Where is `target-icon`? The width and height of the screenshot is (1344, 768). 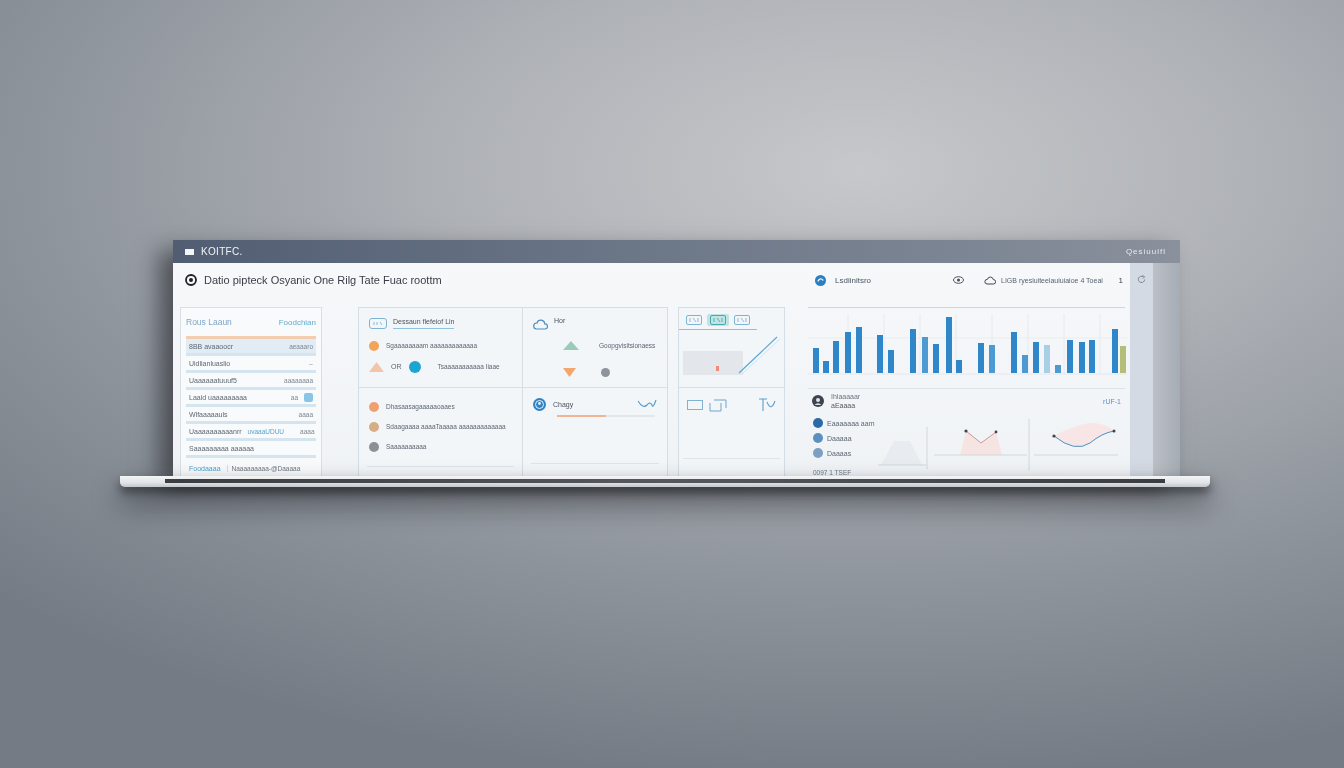
target-icon is located at coordinates (191, 280).